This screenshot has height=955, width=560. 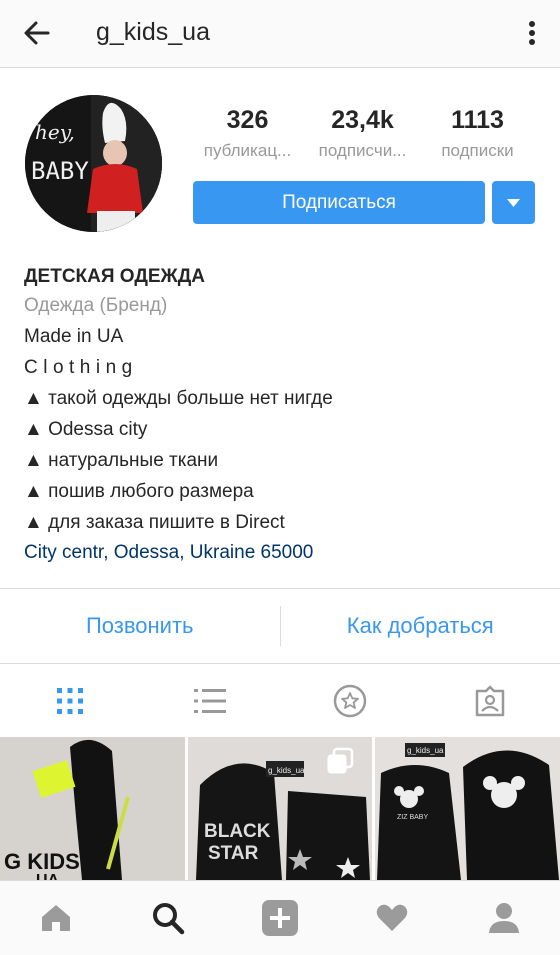 I want to click on post-thumbnail: g_kids_ua BLACK STAR, so click(x=280, y=808).